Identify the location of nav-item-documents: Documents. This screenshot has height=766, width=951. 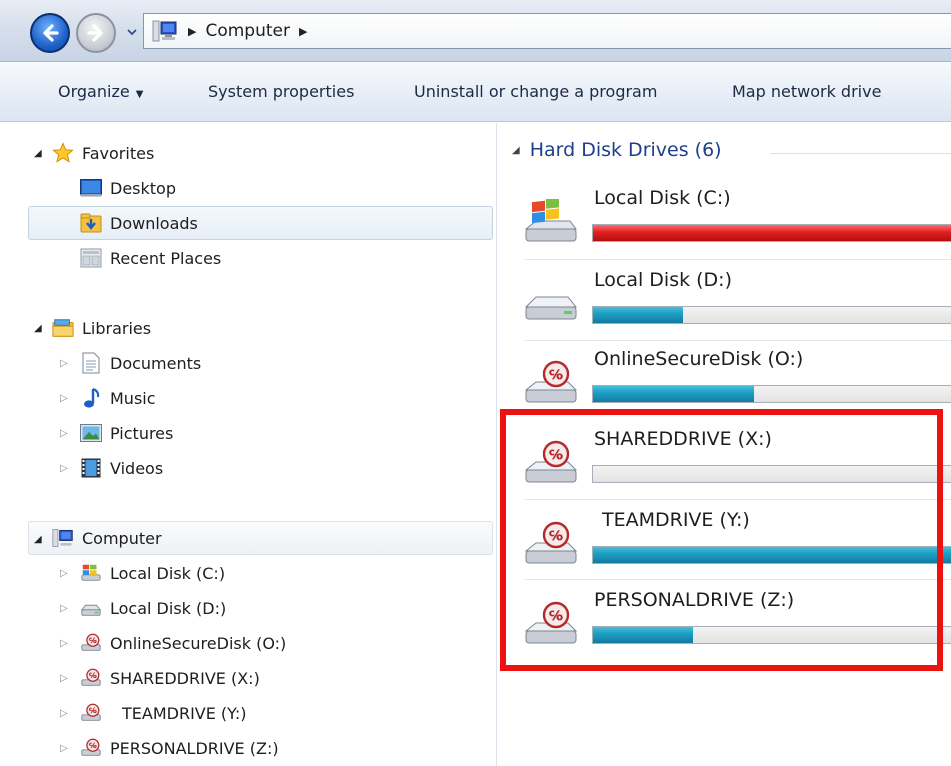
(140, 363).